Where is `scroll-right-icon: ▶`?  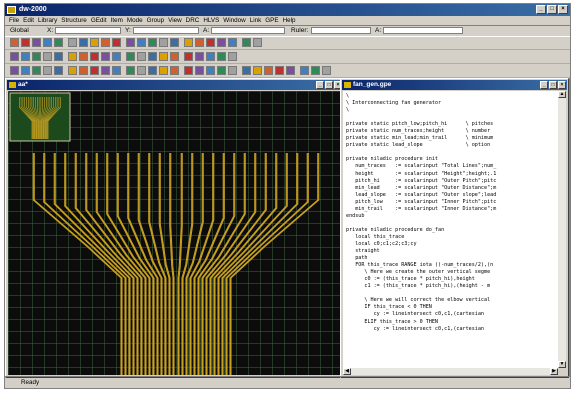
scroll-right-icon: ▶ is located at coordinates (554, 371).